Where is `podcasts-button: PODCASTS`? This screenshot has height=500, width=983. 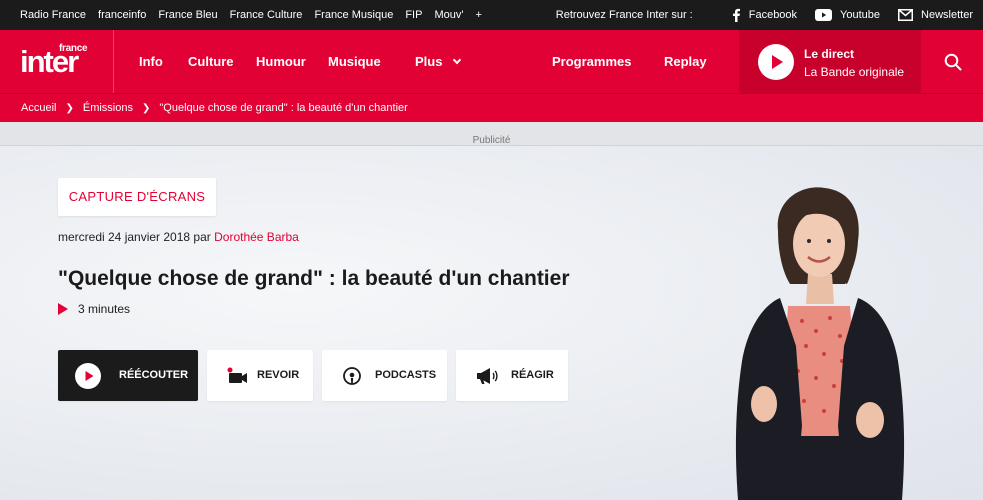
podcasts-button: PODCASTS is located at coordinates (384, 375).